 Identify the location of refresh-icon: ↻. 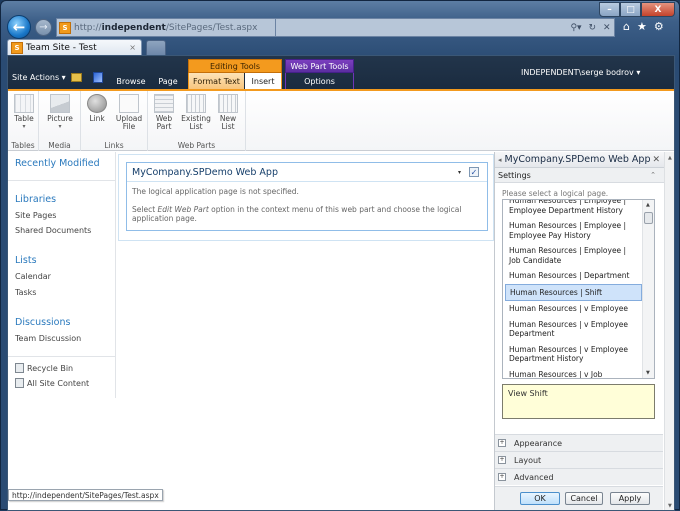
(592, 28).